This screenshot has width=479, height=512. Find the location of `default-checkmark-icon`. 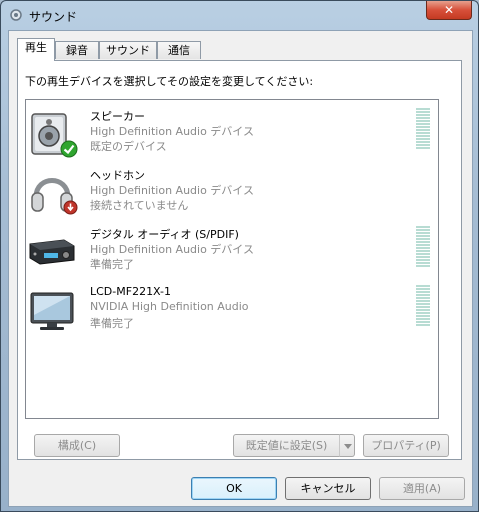

default-checkmark-icon is located at coordinates (69, 149).